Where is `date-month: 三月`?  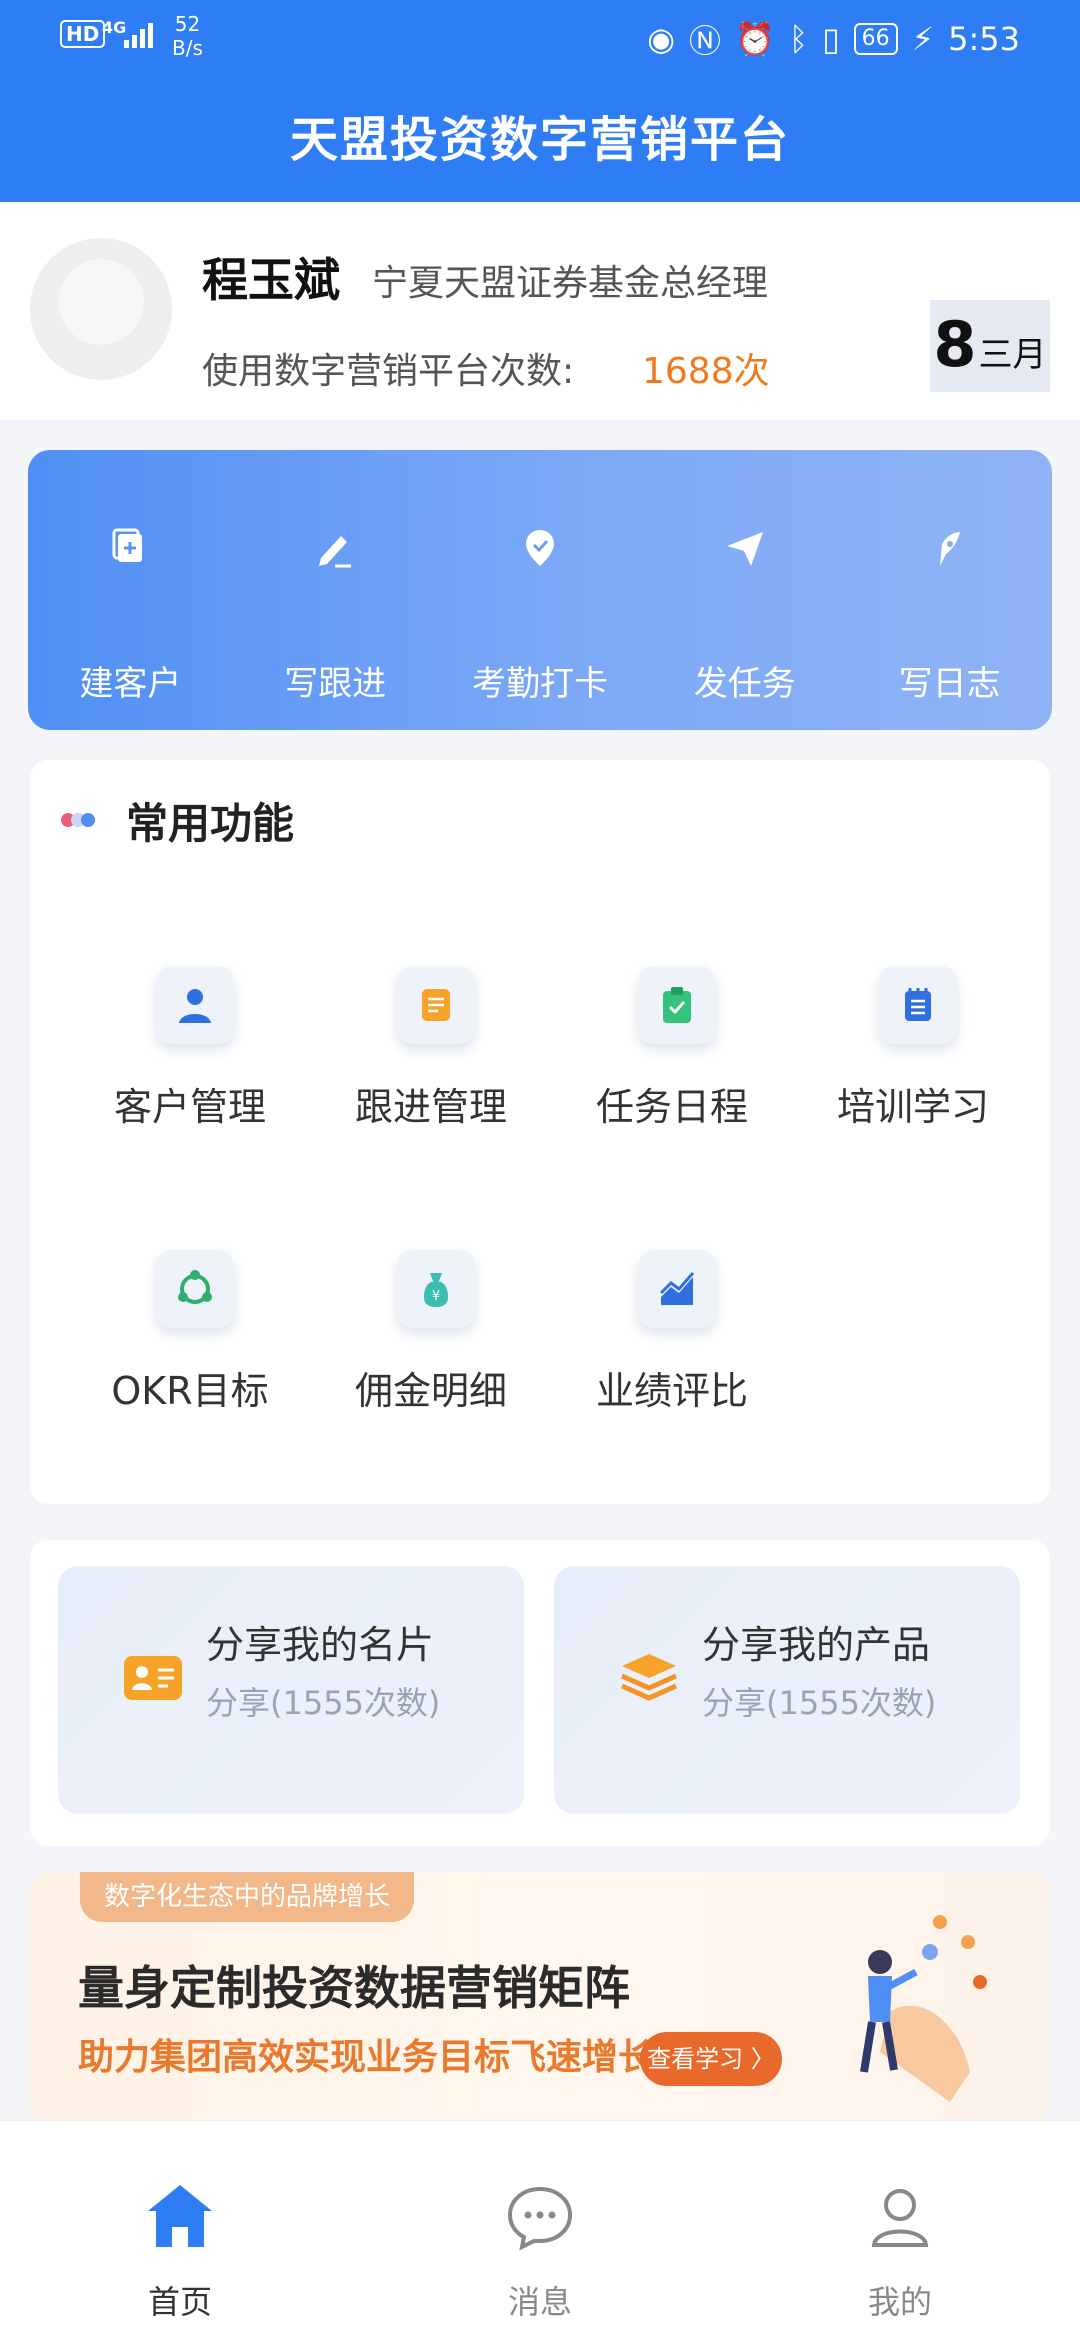 date-month: 三月 is located at coordinates (1012, 355).